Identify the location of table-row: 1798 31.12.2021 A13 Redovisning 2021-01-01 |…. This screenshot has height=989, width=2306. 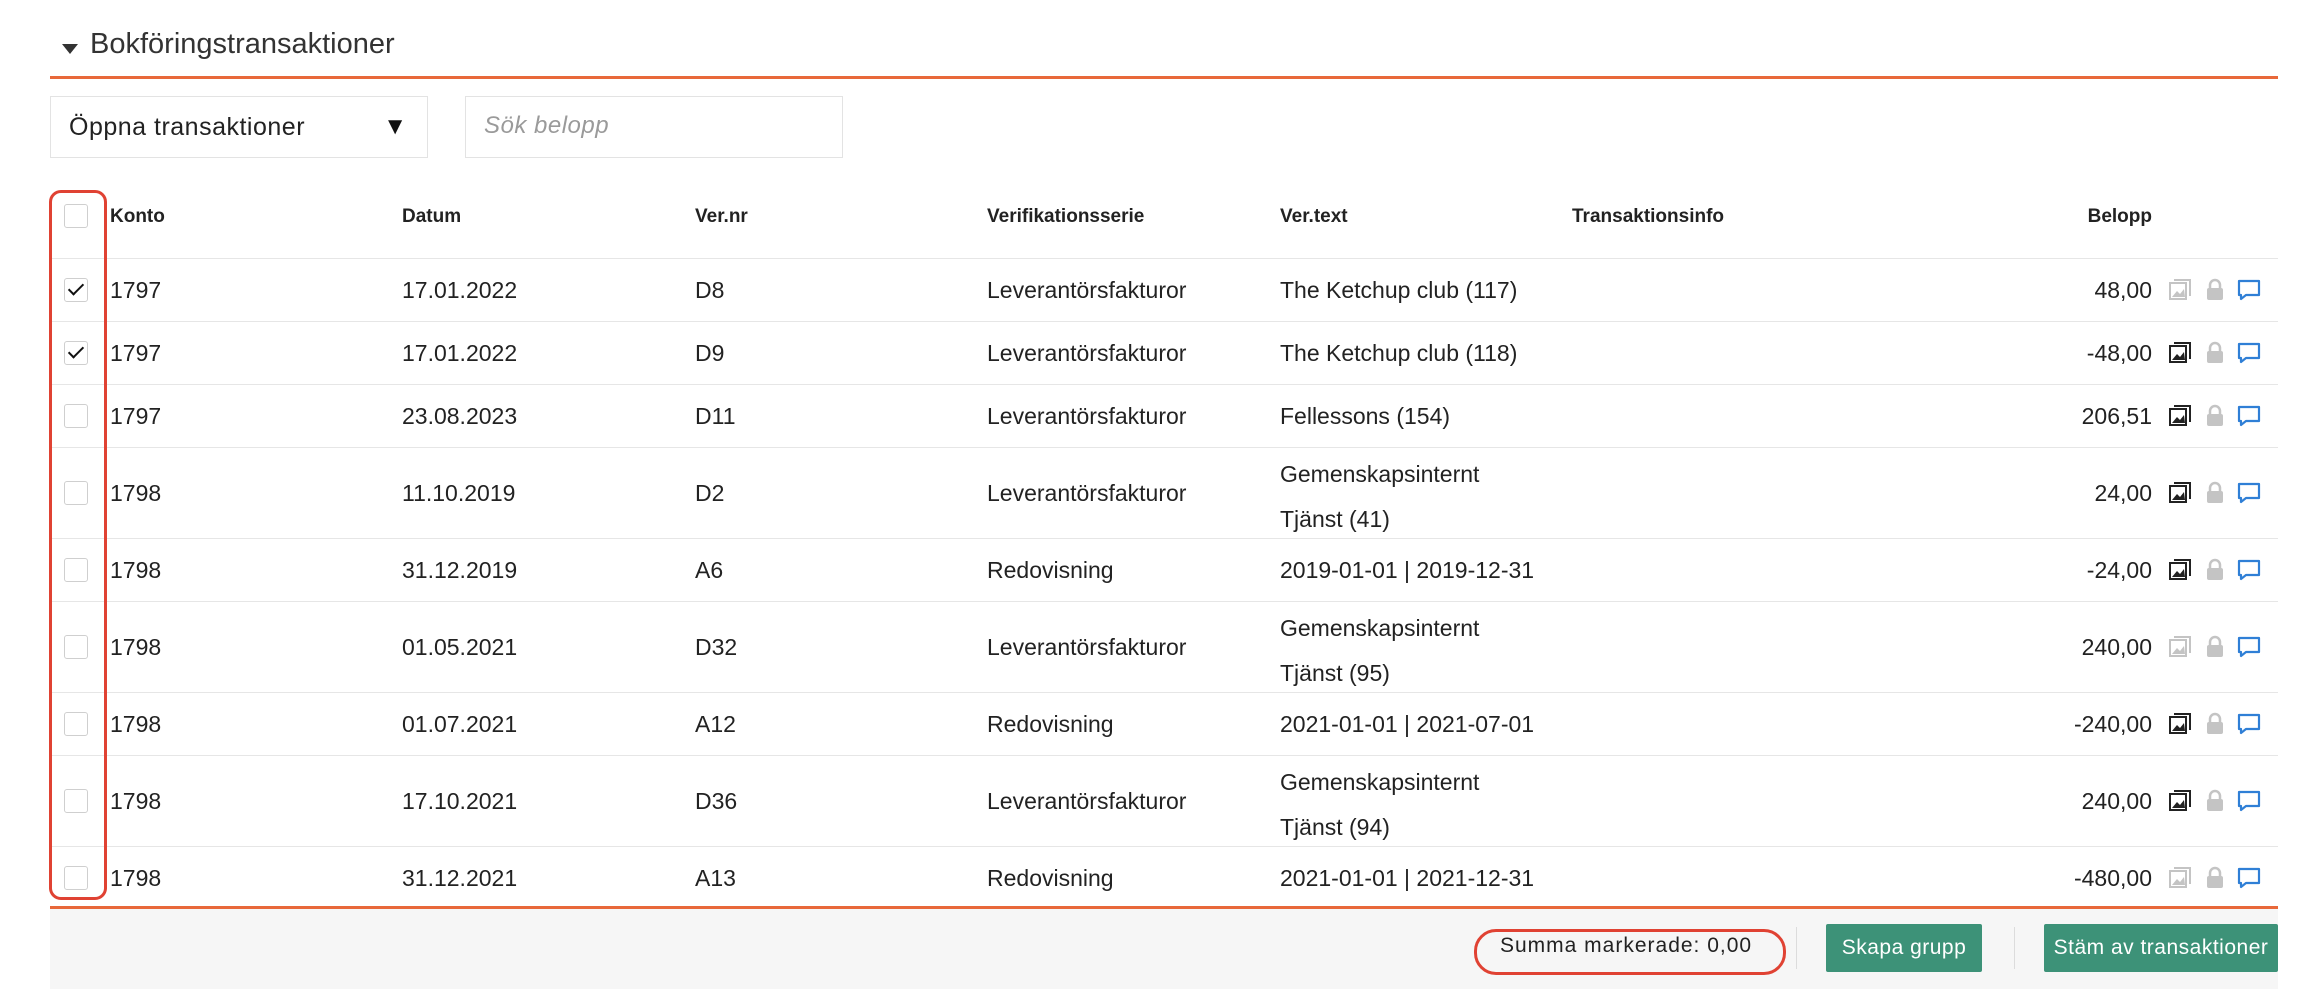
(1164, 878).